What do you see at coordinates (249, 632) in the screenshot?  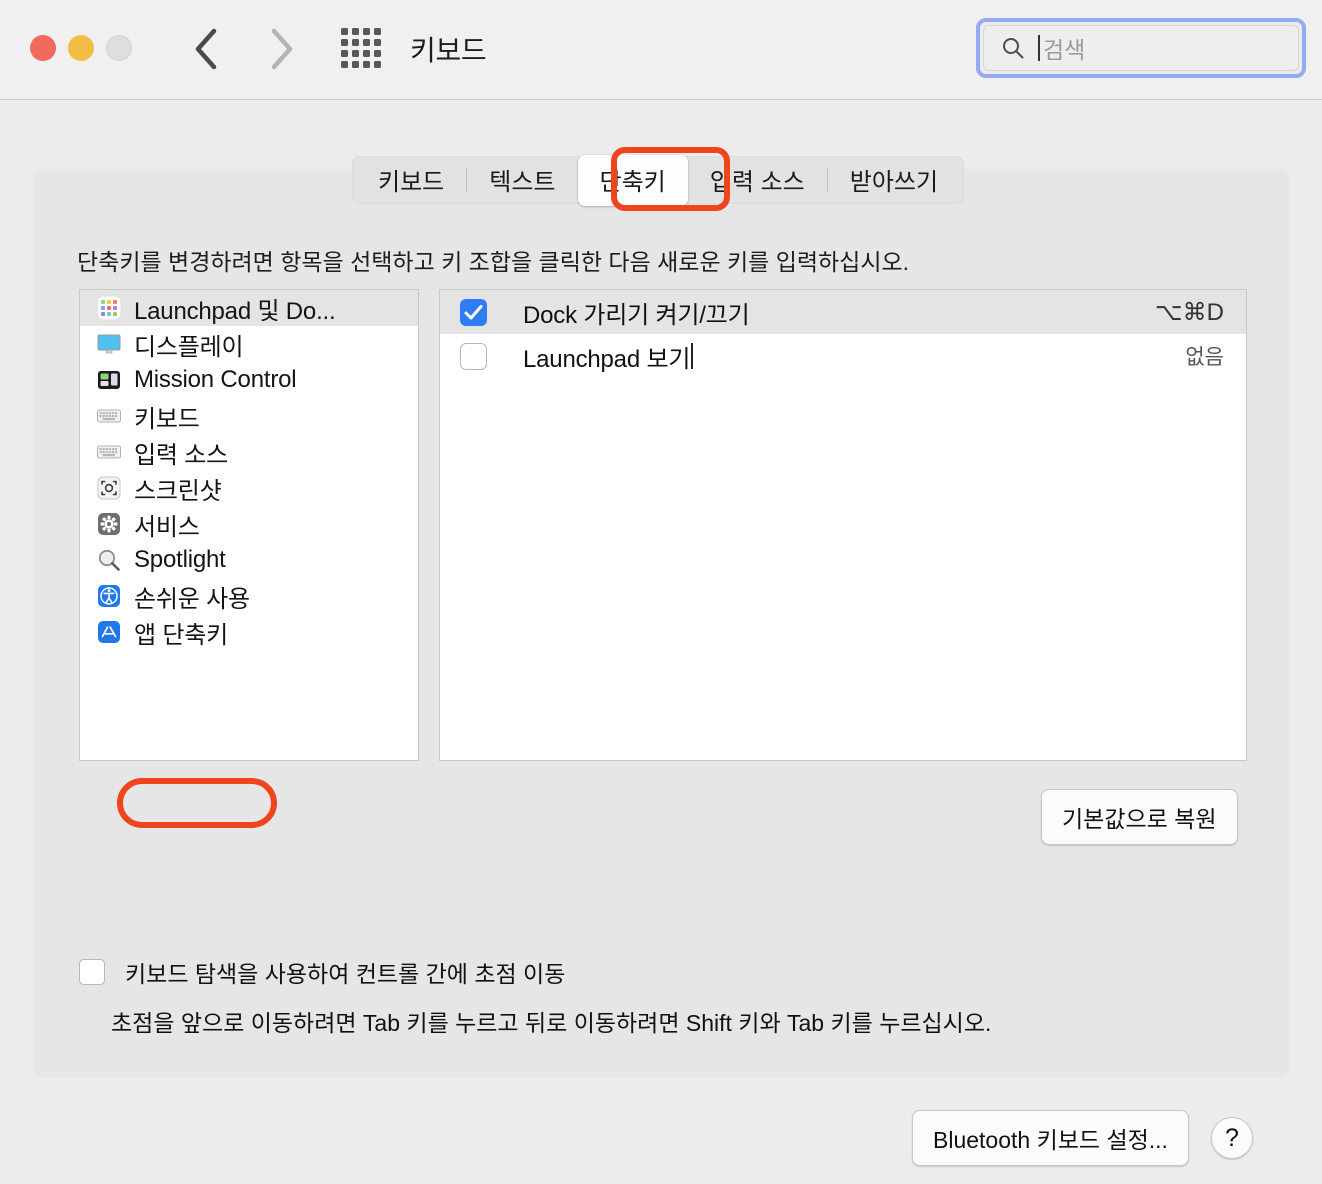 I see `sidebar-item-app-shortcuts: 앱 단축키` at bounding box center [249, 632].